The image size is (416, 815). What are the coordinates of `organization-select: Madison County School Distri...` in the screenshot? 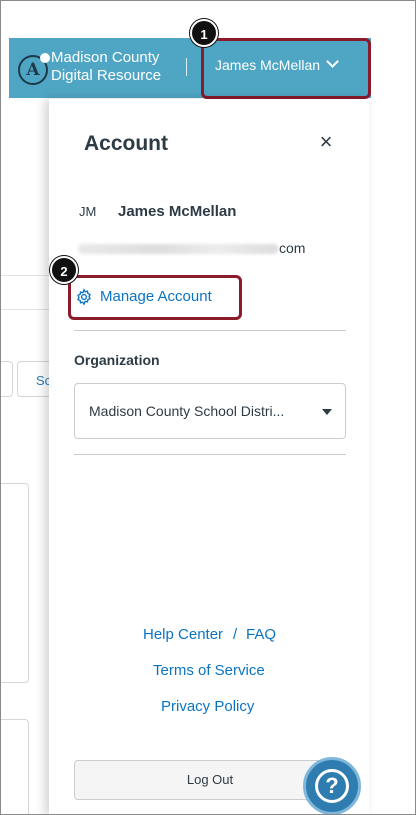 It's located at (210, 411).